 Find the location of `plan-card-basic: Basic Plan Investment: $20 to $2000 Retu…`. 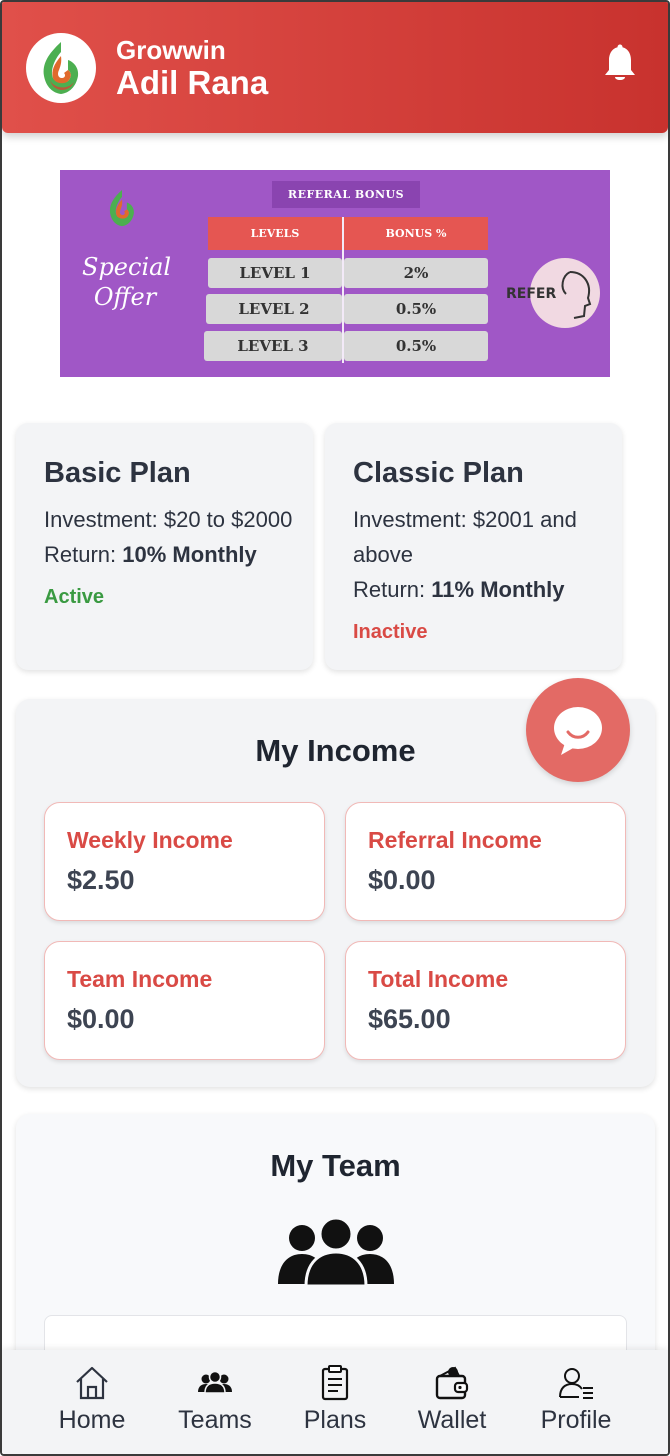

plan-card-basic: Basic Plan Investment: $20 to $2000 Retu… is located at coordinates (164, 546).